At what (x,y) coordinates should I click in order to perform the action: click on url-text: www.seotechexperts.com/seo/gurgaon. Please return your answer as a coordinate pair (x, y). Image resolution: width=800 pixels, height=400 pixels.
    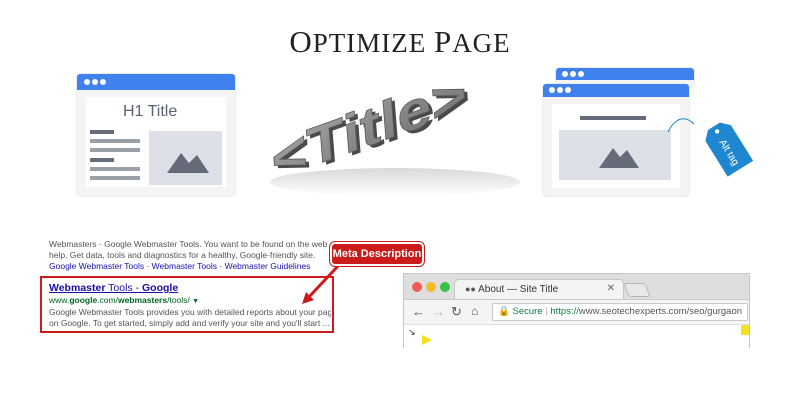
    Looking at the image, I should click on (660, 311).